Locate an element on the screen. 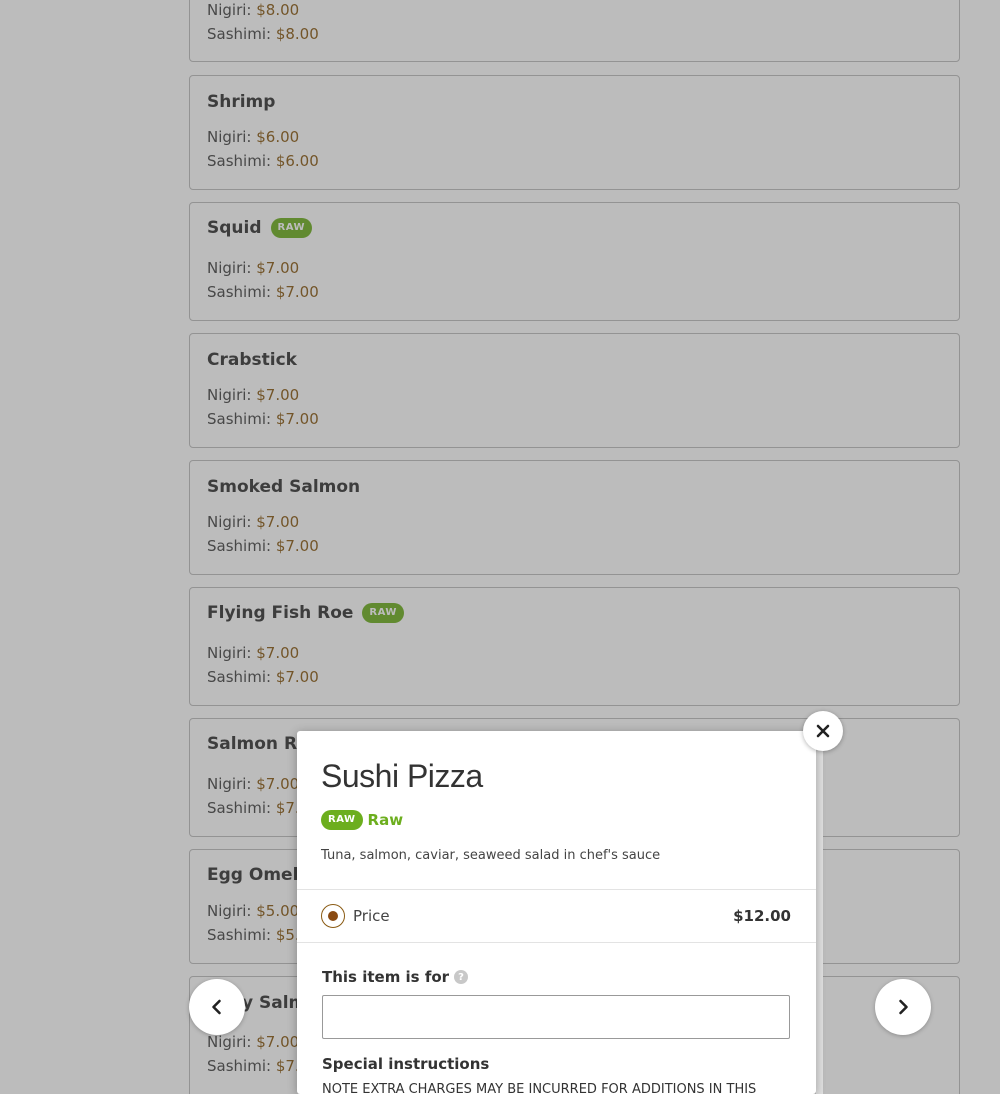  radio-selected-dot is located at coordinates (333, 916).